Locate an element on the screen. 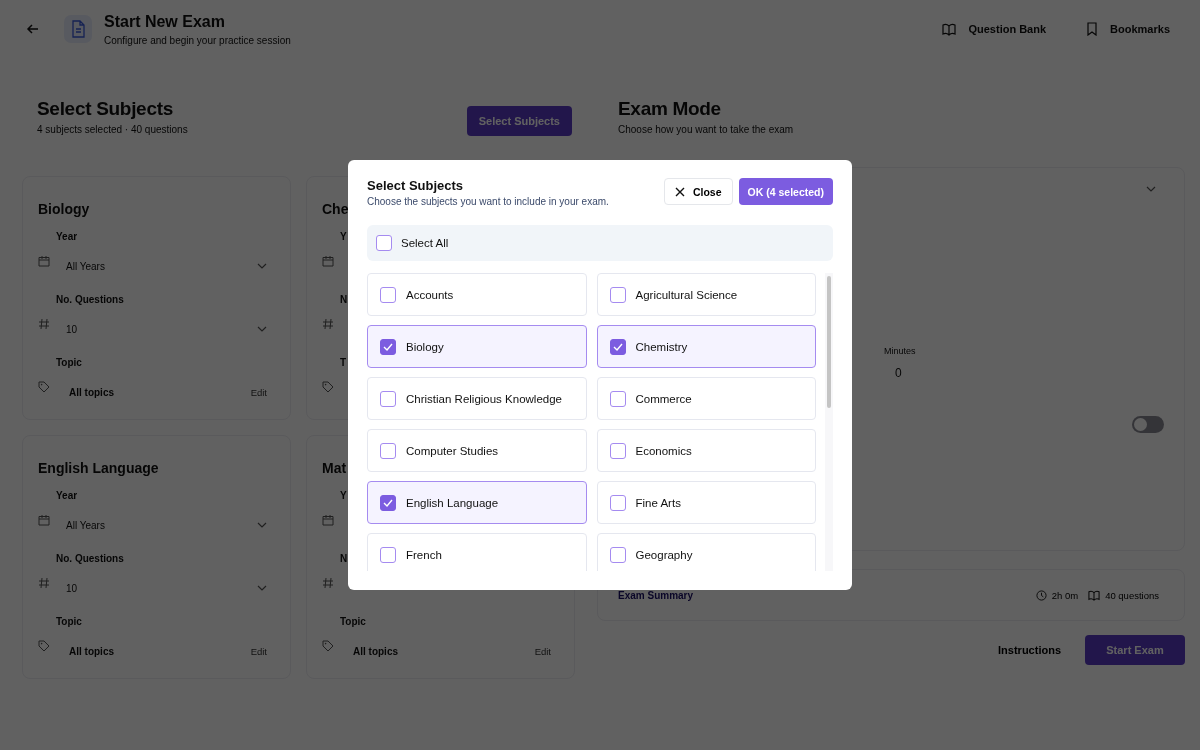 The height and width of the screenshot is (750, 1200). document-icon is located at coordinates (78, 29).